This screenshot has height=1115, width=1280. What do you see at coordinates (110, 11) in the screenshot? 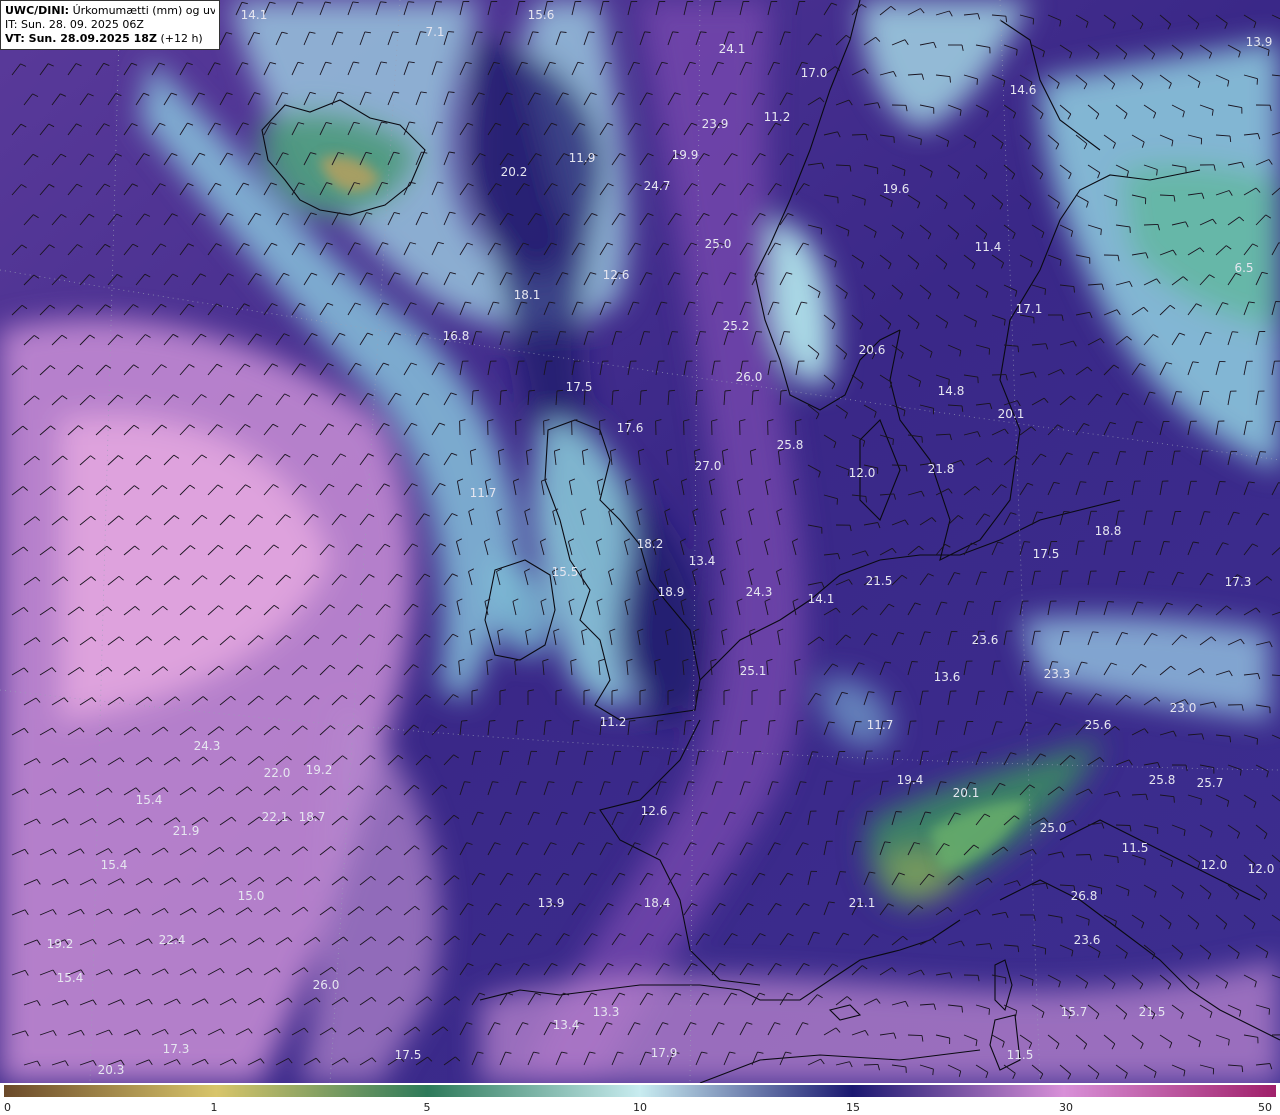
I see `title-row: UWC/DINI: Úrkomumætti (mm) og uv850.` at bounding box center [110, 11].